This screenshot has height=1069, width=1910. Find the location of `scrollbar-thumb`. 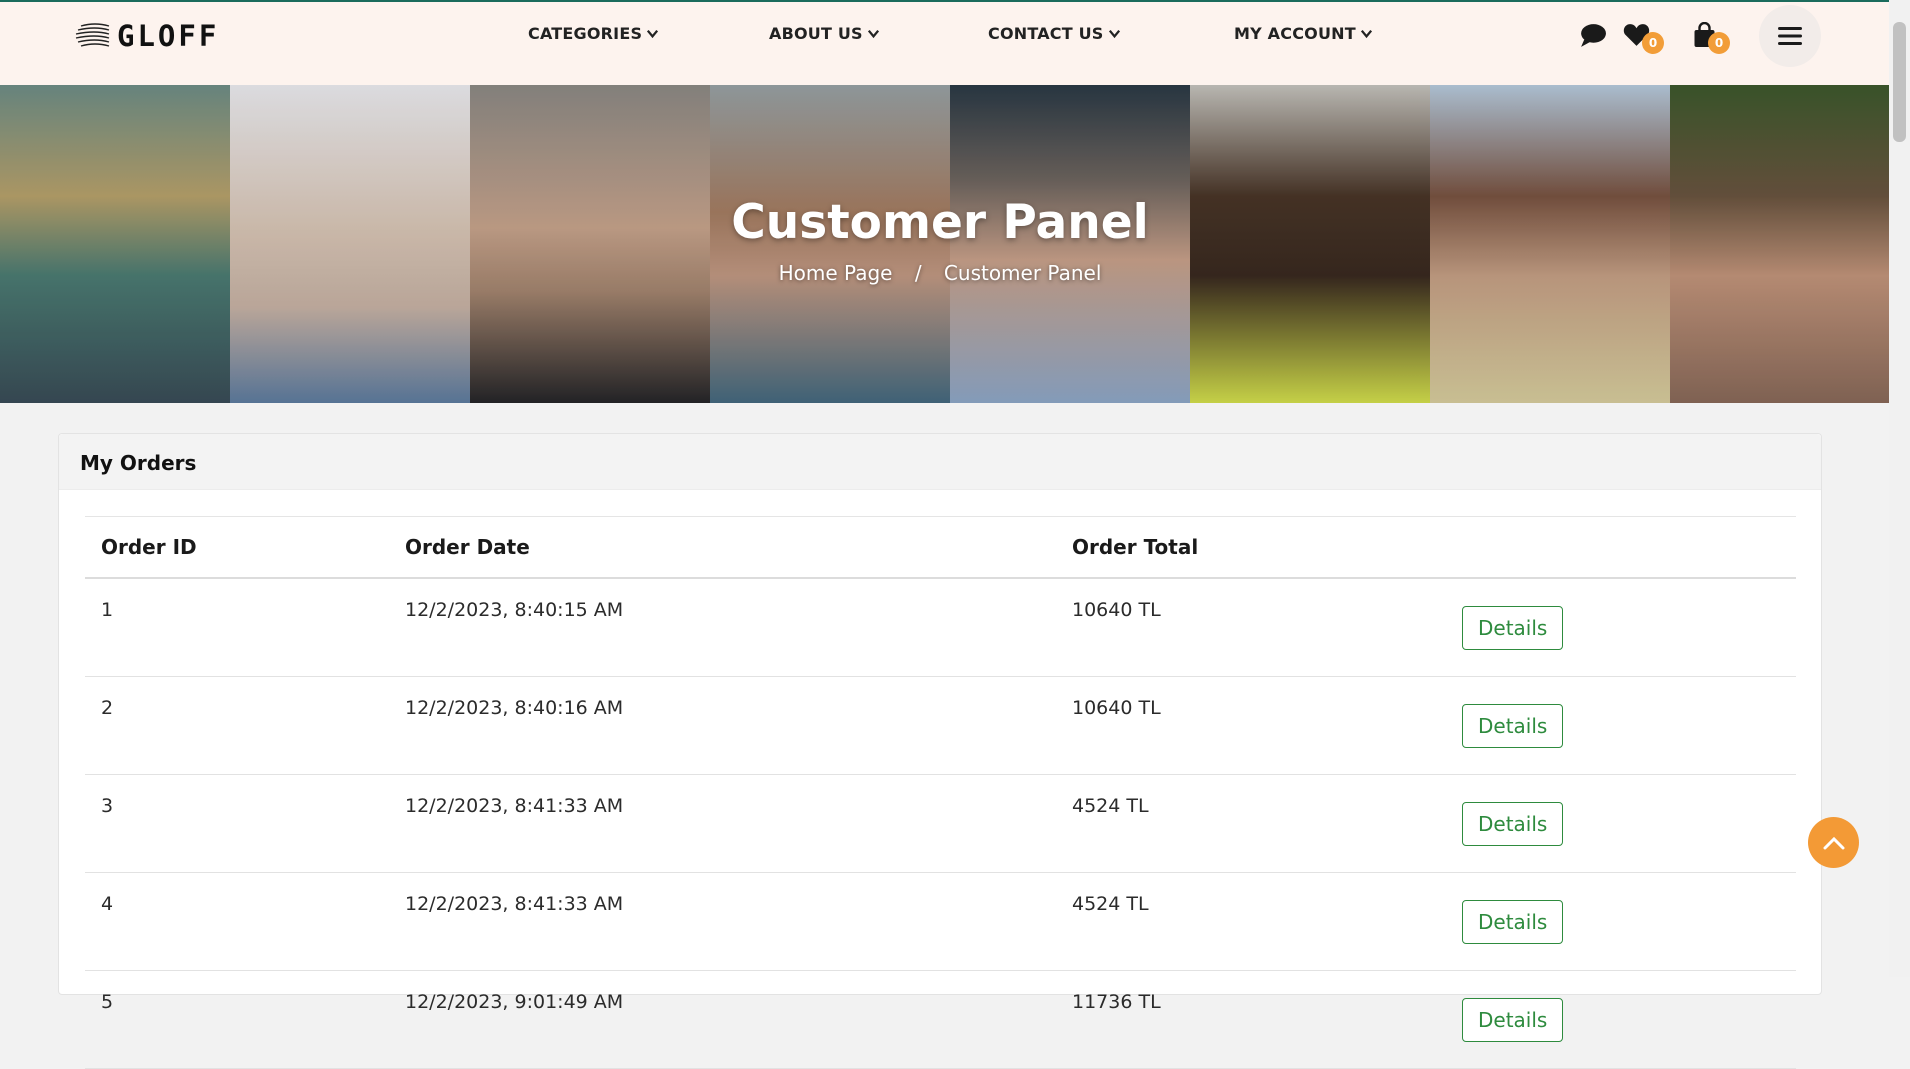

scrollbar-thumb is located at coordinates (1899, 82).